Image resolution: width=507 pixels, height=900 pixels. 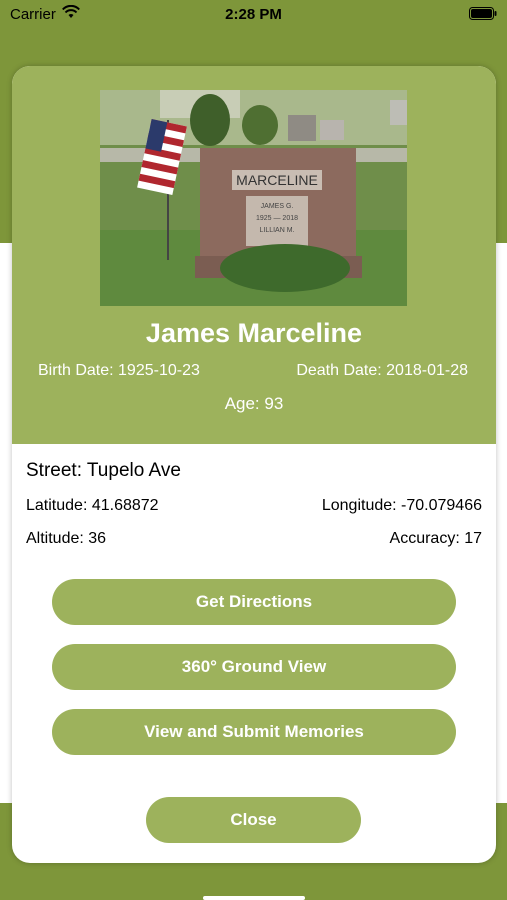 What do you see at coordinates (92, 505) in the screenshot?
I see `latitude-label: Latitude: 41.68872` at bounding box center [92, 505].